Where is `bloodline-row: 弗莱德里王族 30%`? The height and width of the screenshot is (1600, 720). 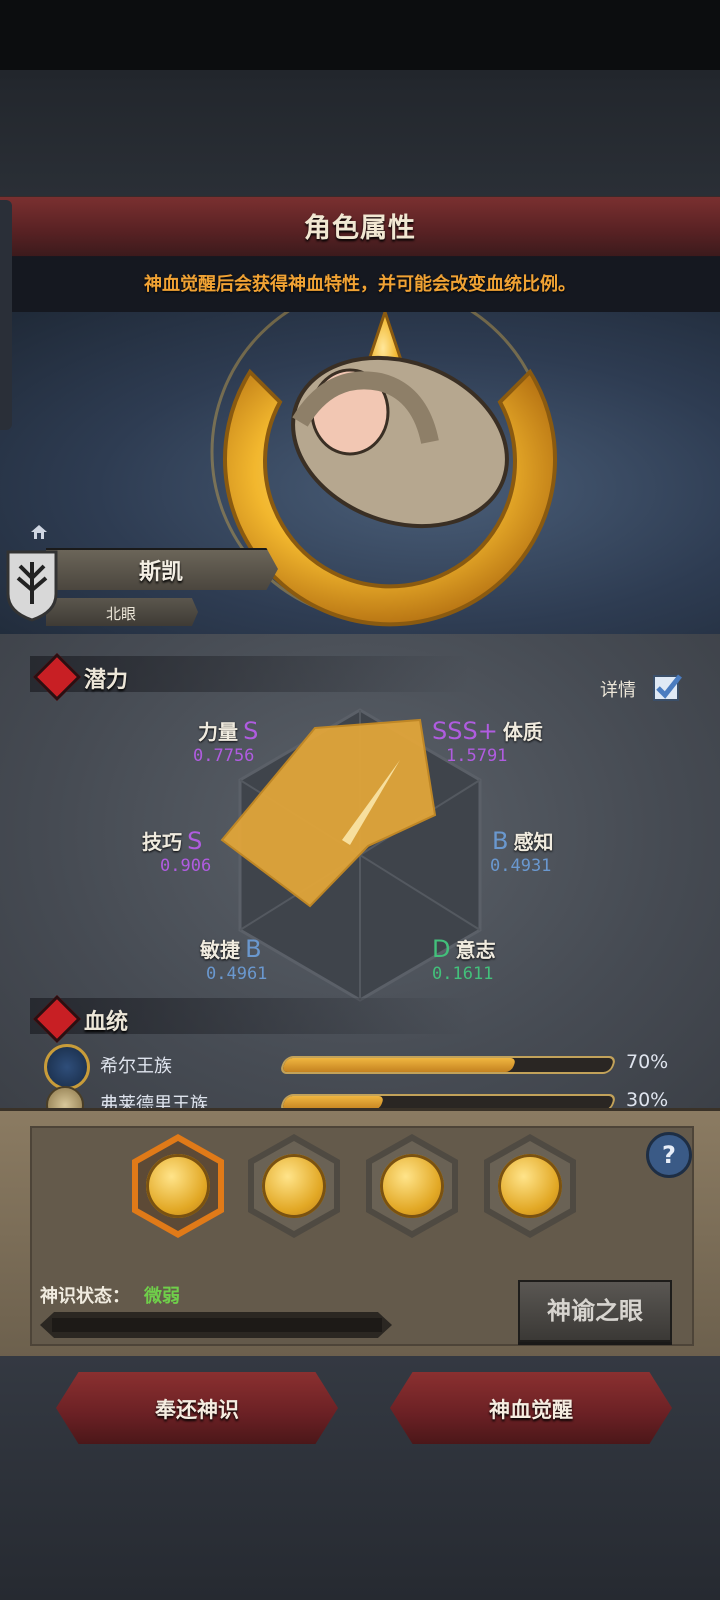 bloodline-row: 弗莱德里王族 30% is located at coordinates (364, 1096).